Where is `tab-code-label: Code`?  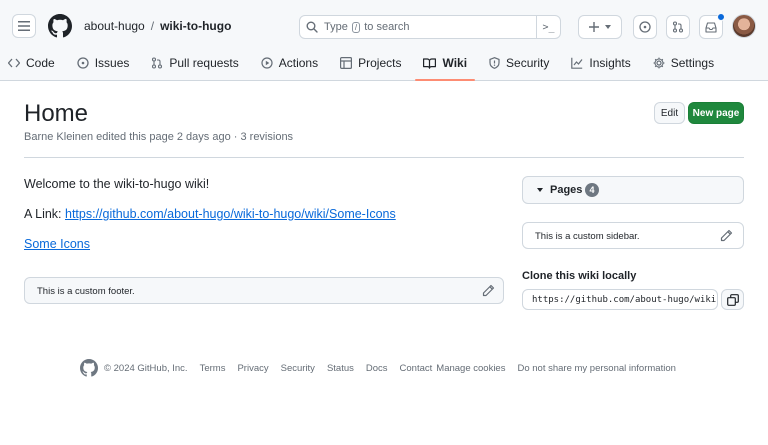
tab-code-label: Code is located at coordinates (40, 63).